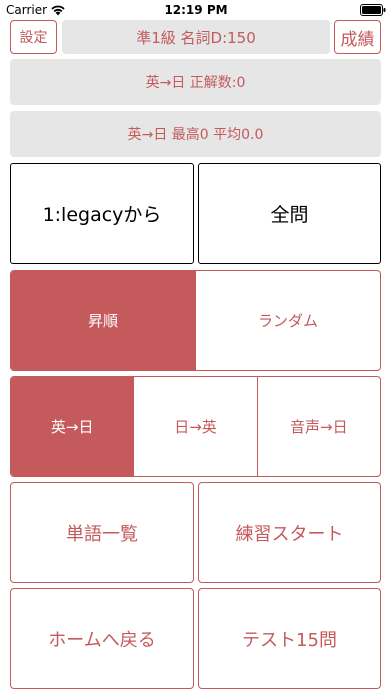 This screenshot has width=392, height=696. What do you see at coordinates (357, 37) in the screenshot?
I see `results-button: 成績` at bounding box center [357, 37].